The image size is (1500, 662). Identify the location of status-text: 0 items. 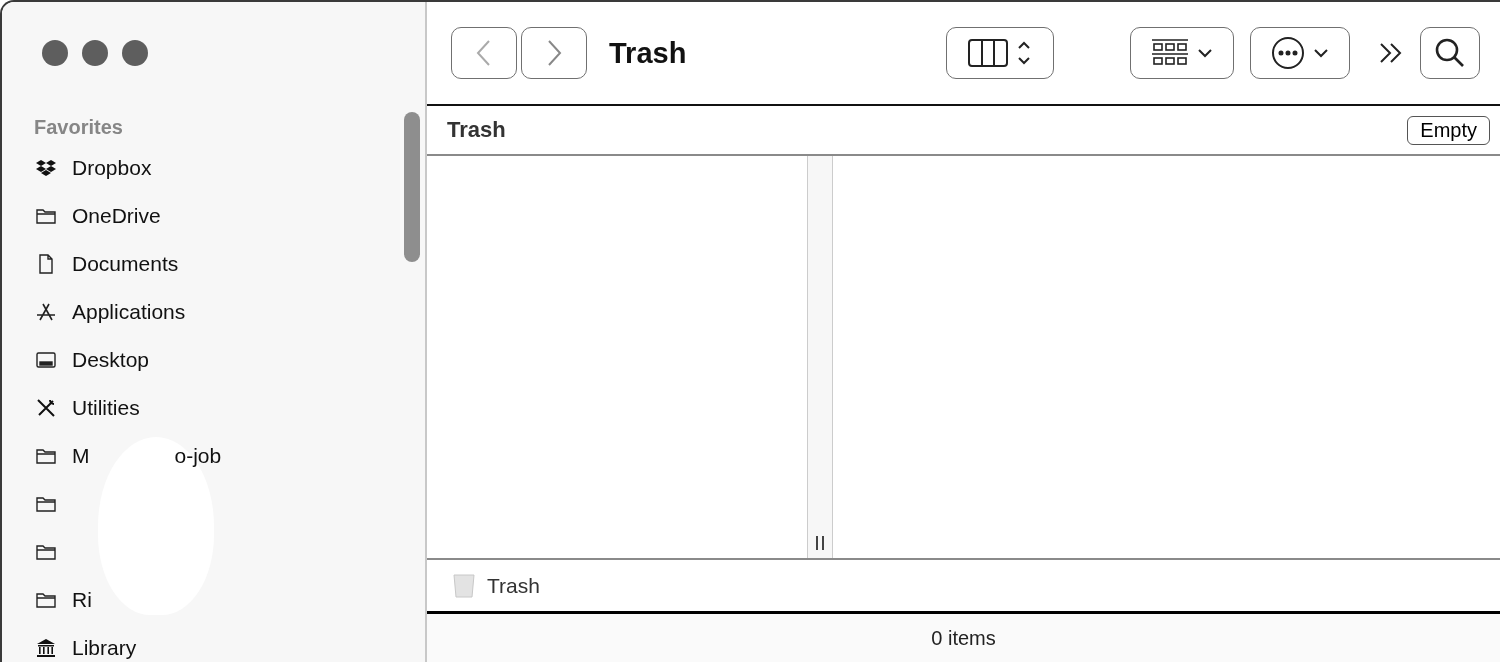
(963, 638).